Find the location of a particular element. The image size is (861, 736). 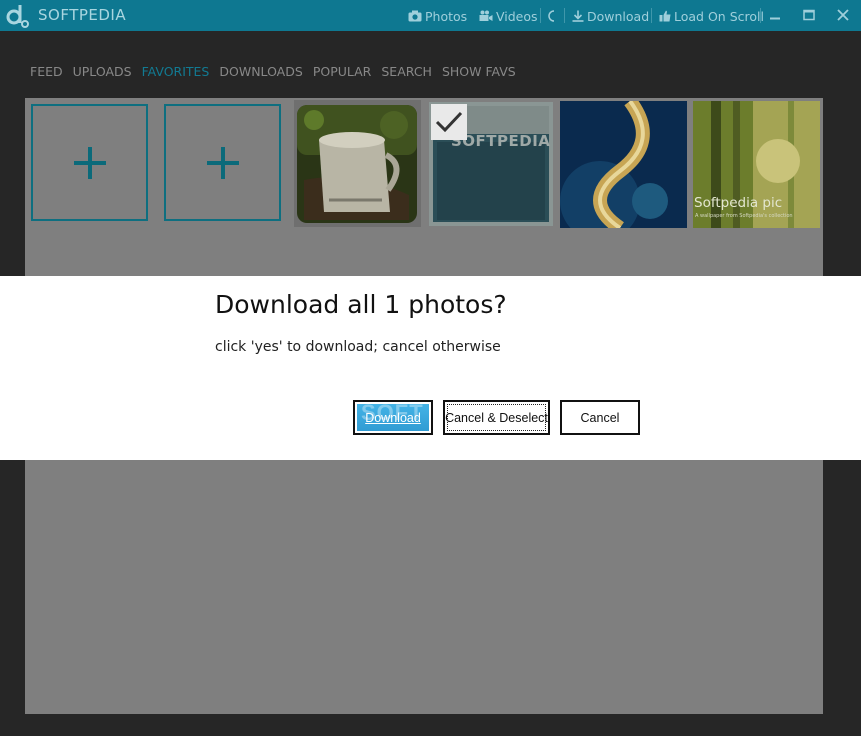

close-button is located at coordinates (843, 15).